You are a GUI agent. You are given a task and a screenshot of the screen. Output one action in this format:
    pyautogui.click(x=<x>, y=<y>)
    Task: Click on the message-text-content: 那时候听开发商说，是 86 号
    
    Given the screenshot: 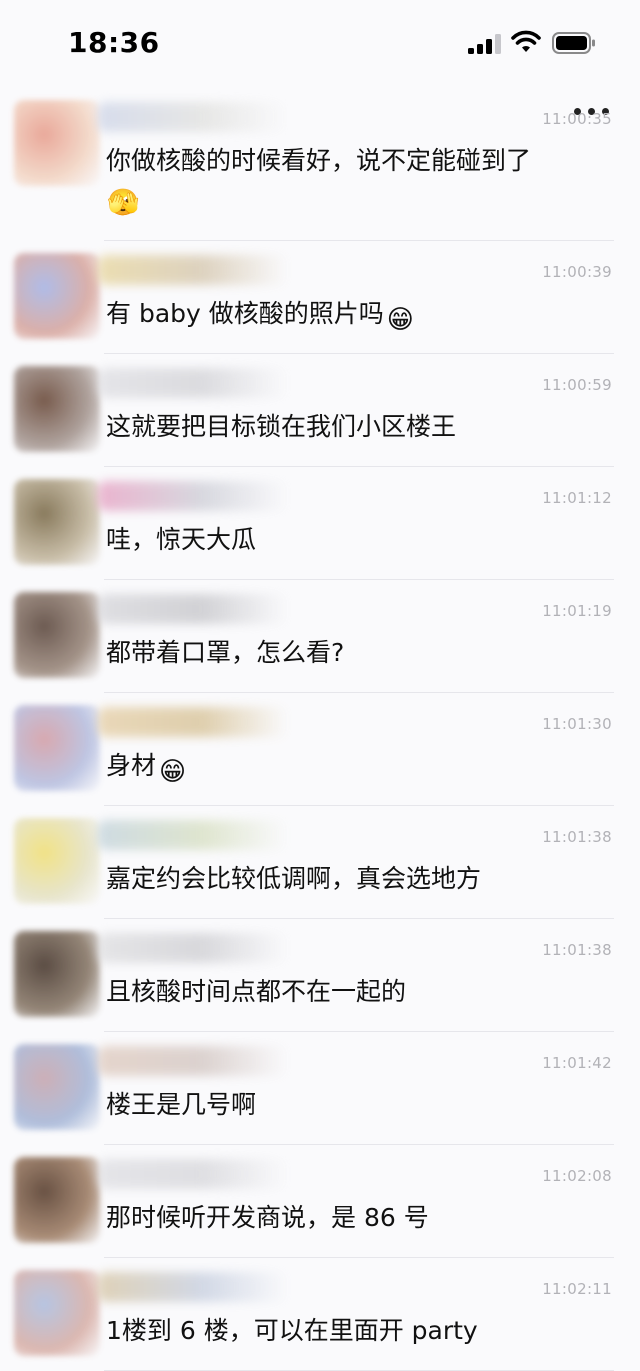 What is the action you would take?
    pyautogui.click(x=267, y=1217)
    